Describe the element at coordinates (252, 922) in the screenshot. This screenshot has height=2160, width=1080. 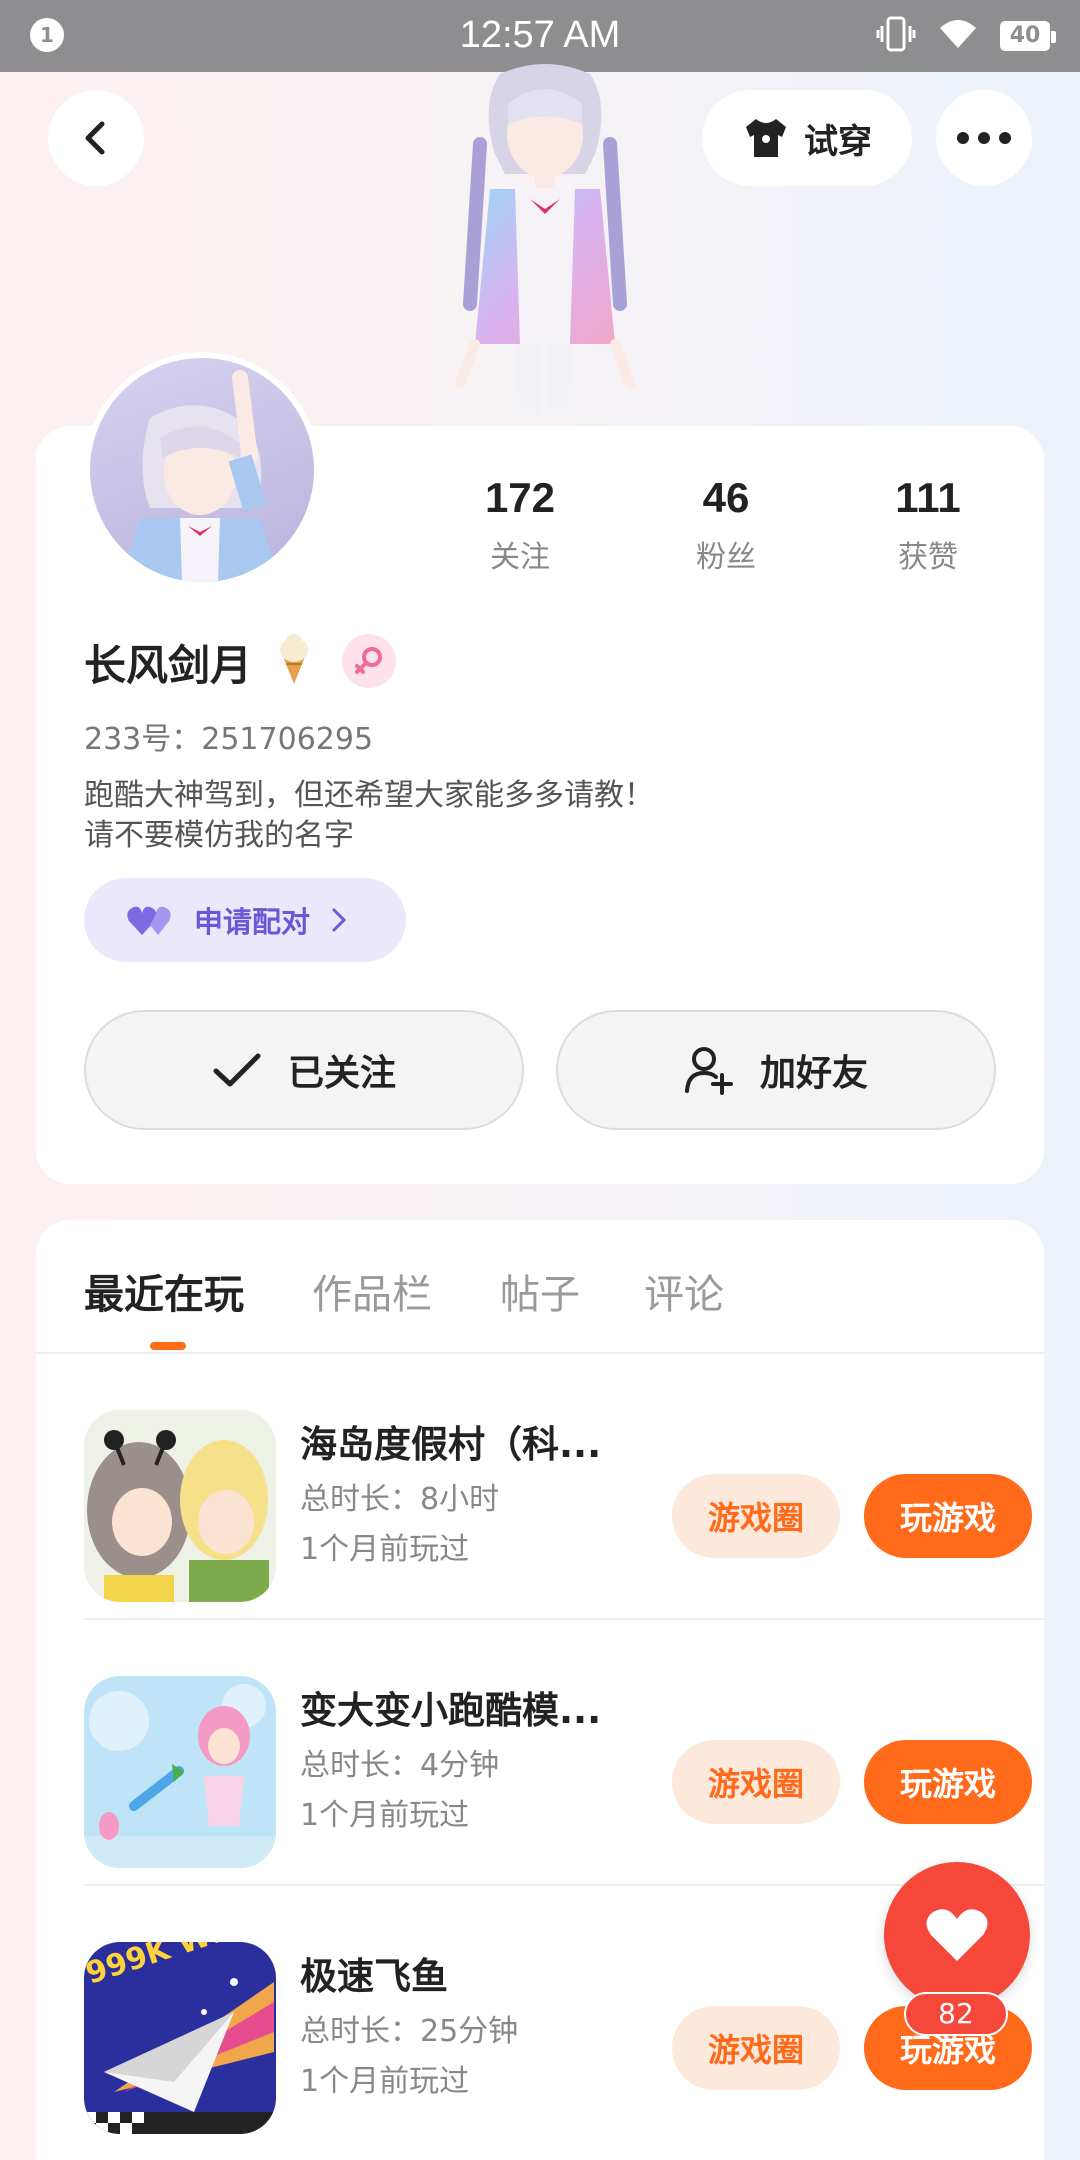
I see `request-pair-label: 申请配对` at that location.